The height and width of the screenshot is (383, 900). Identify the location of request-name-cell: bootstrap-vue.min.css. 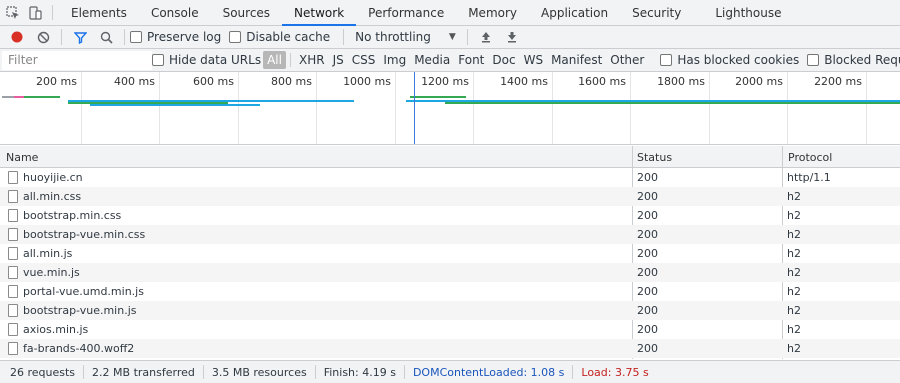
(318, 234).